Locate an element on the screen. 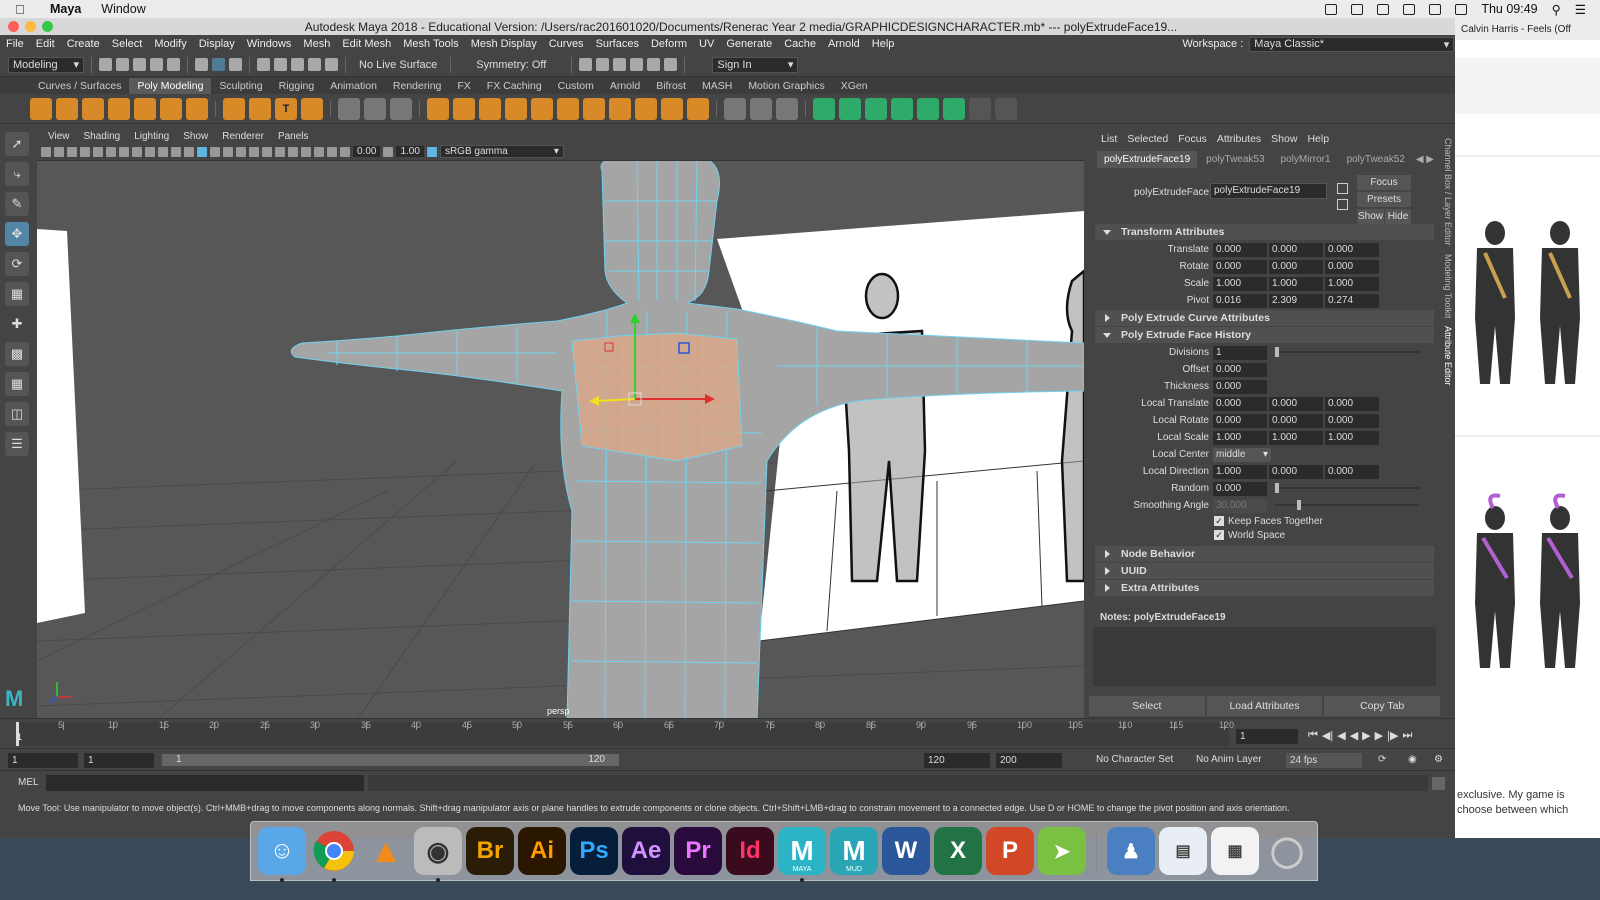 Image resolution: width=1600 pixels, height=900 pixels. load-attributes-button: Load Attributes is located at coordinates (1264, 706).